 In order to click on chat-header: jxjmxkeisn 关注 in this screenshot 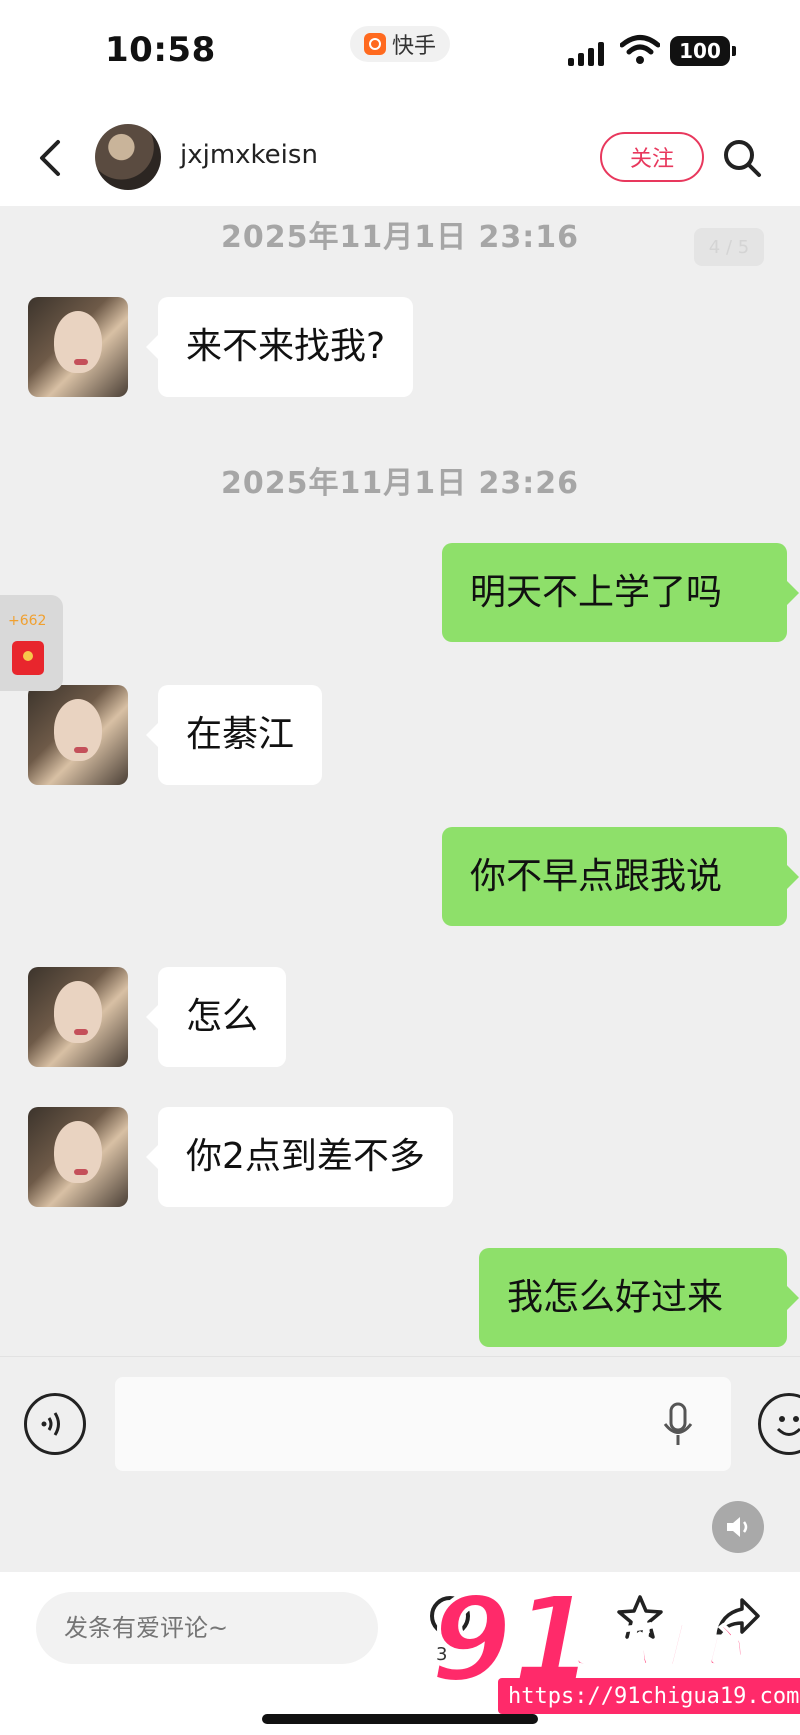, I will do `click(400, 158)`.